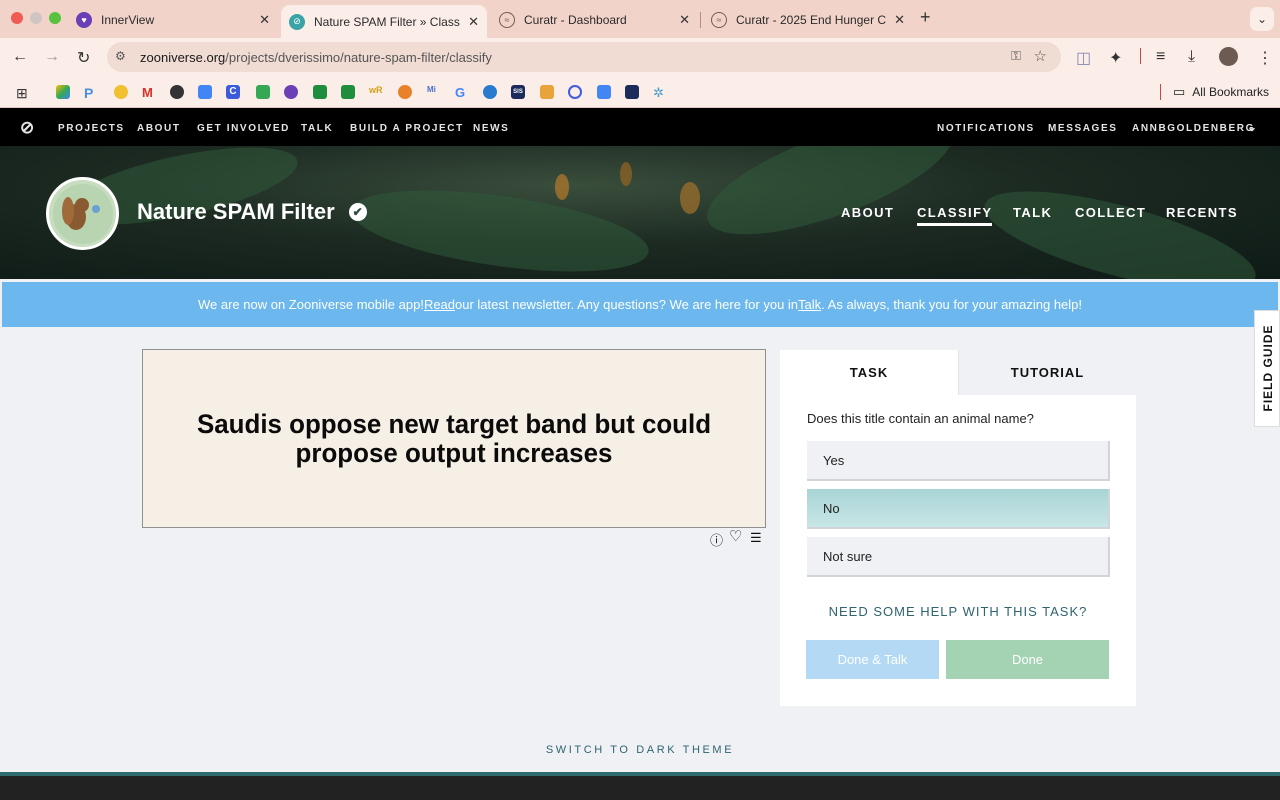  I want to click on site-info-icon: ⚙, so click(120, 56).